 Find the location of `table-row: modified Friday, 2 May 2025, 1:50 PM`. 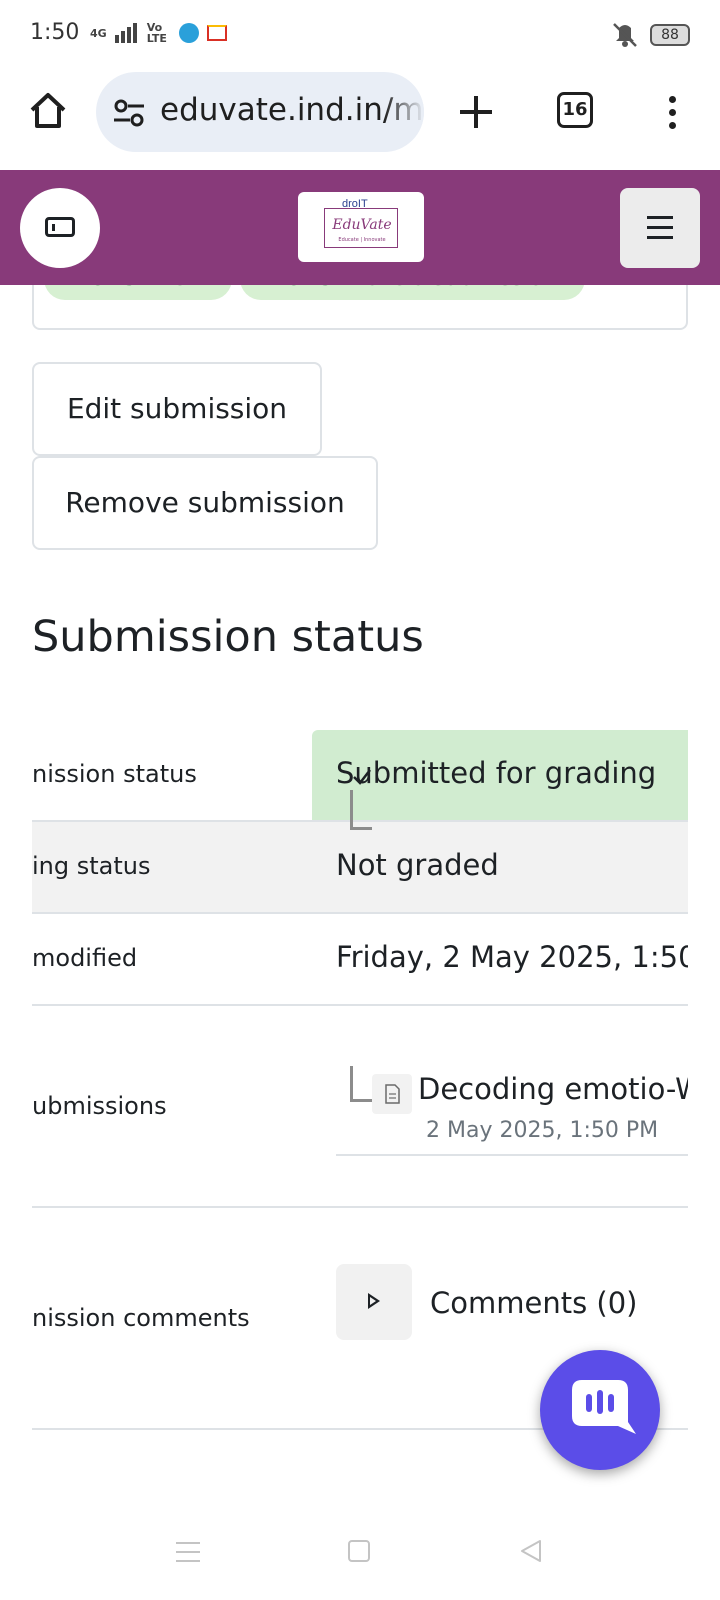

table-row: modified Friday, 2 May 2025, 1:50 PM is located at coordinates (360, 960).